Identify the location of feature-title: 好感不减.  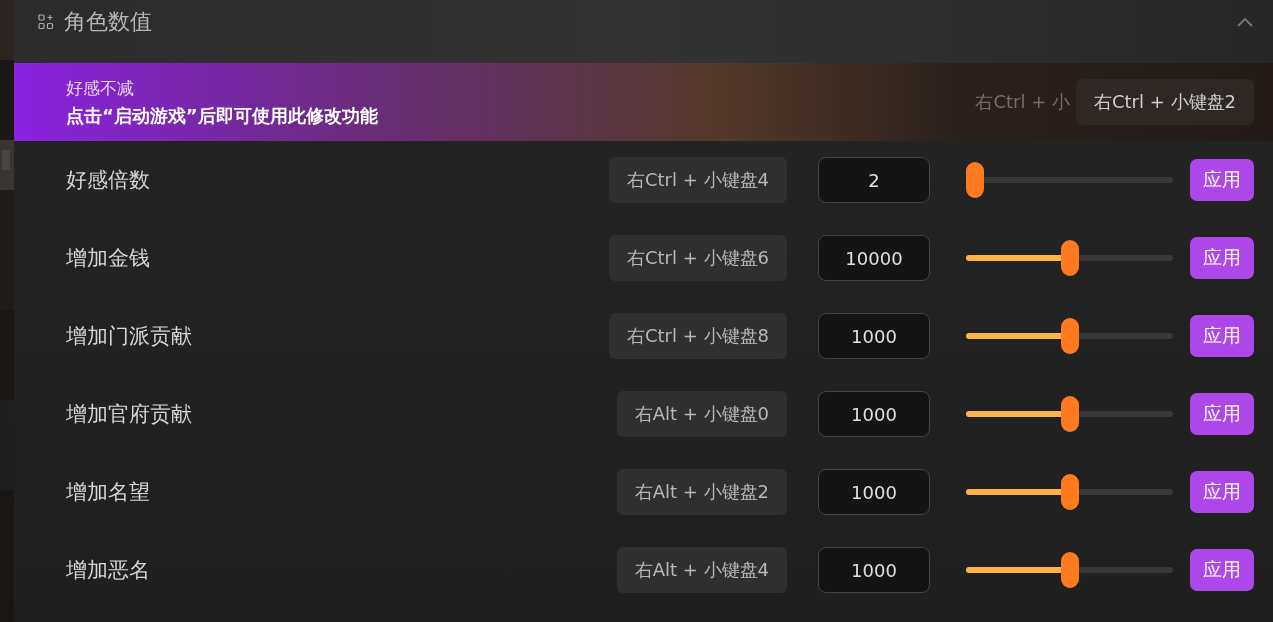
(100, 88).